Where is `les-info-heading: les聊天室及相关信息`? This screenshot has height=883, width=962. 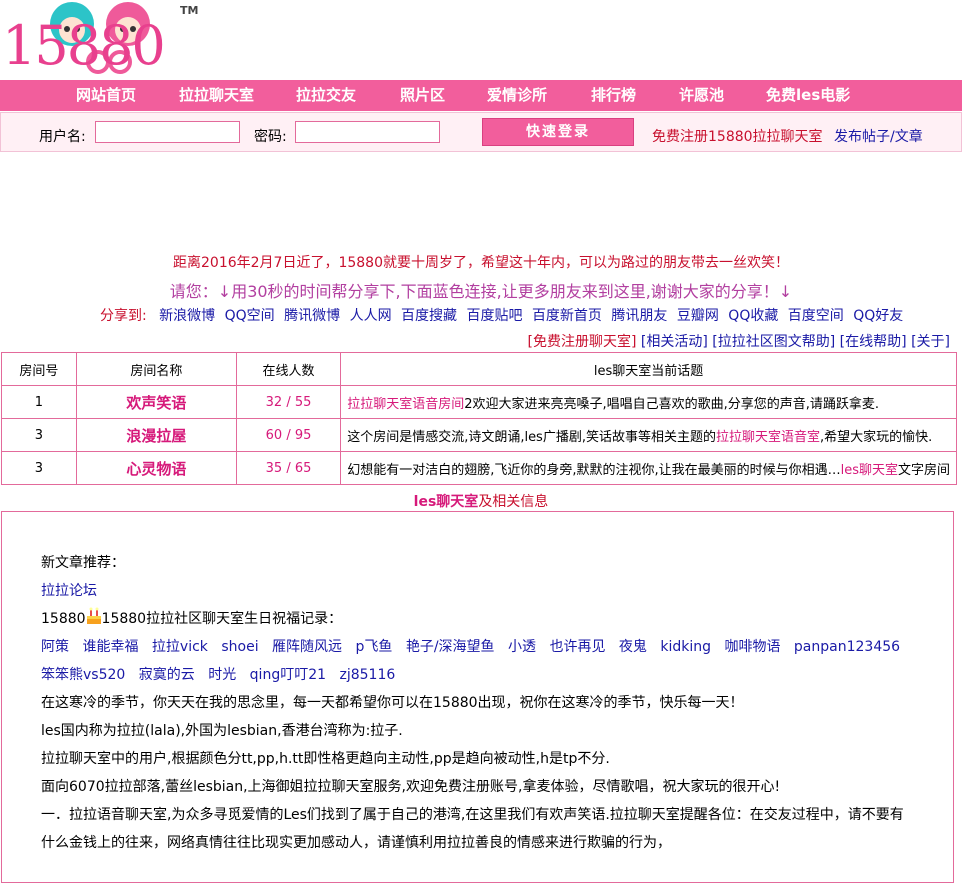 les-info-heading: les聊天室及相关信息 is located at coordinates (481, 501).